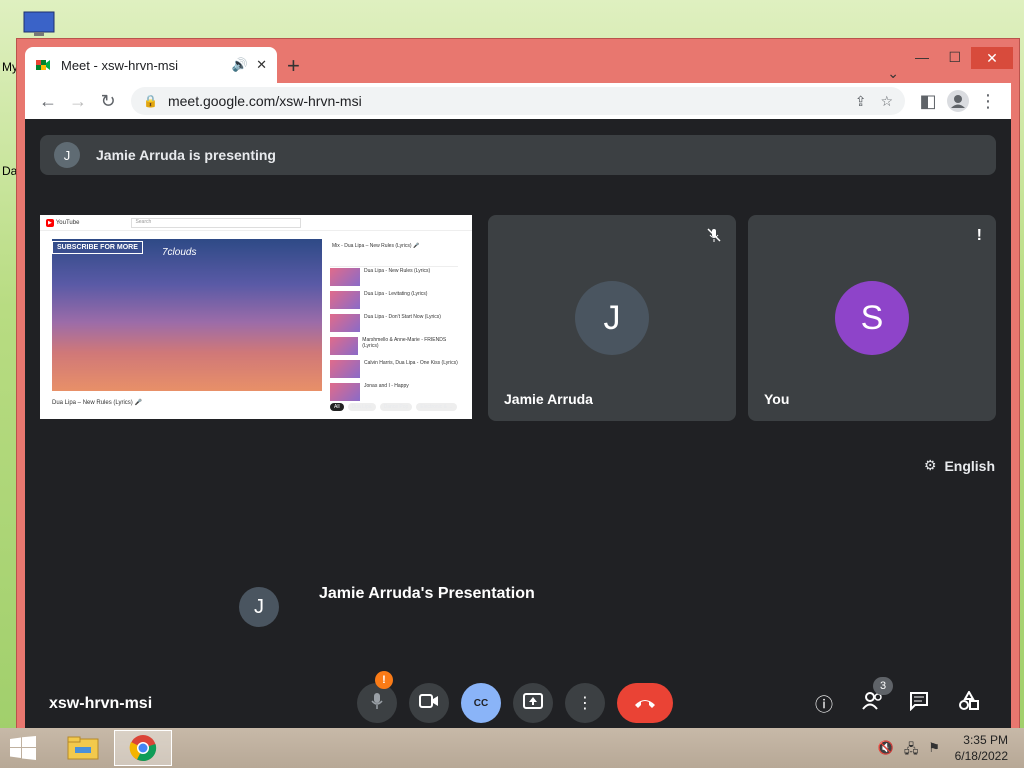  I want to click on camera-button, so click(429, 703).